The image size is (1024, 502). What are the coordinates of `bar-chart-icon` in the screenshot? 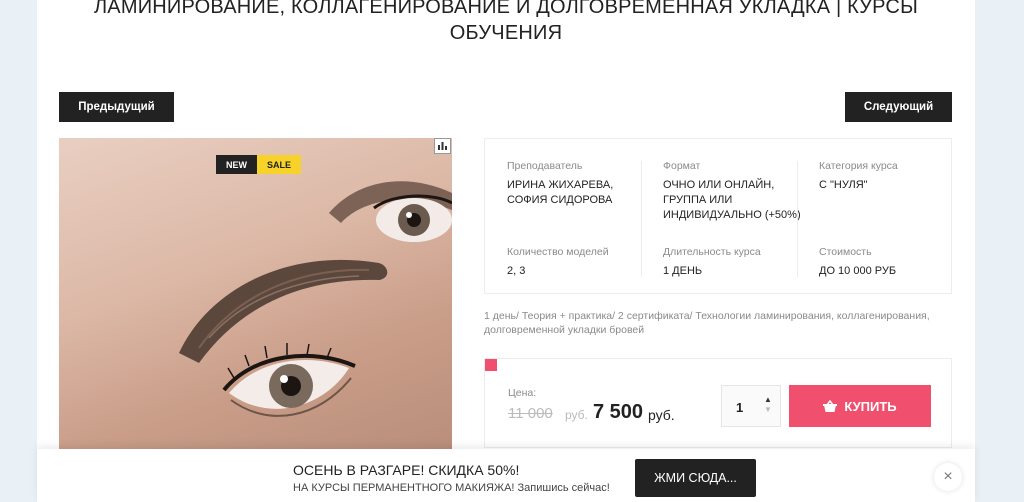 It's located at (442, 146).